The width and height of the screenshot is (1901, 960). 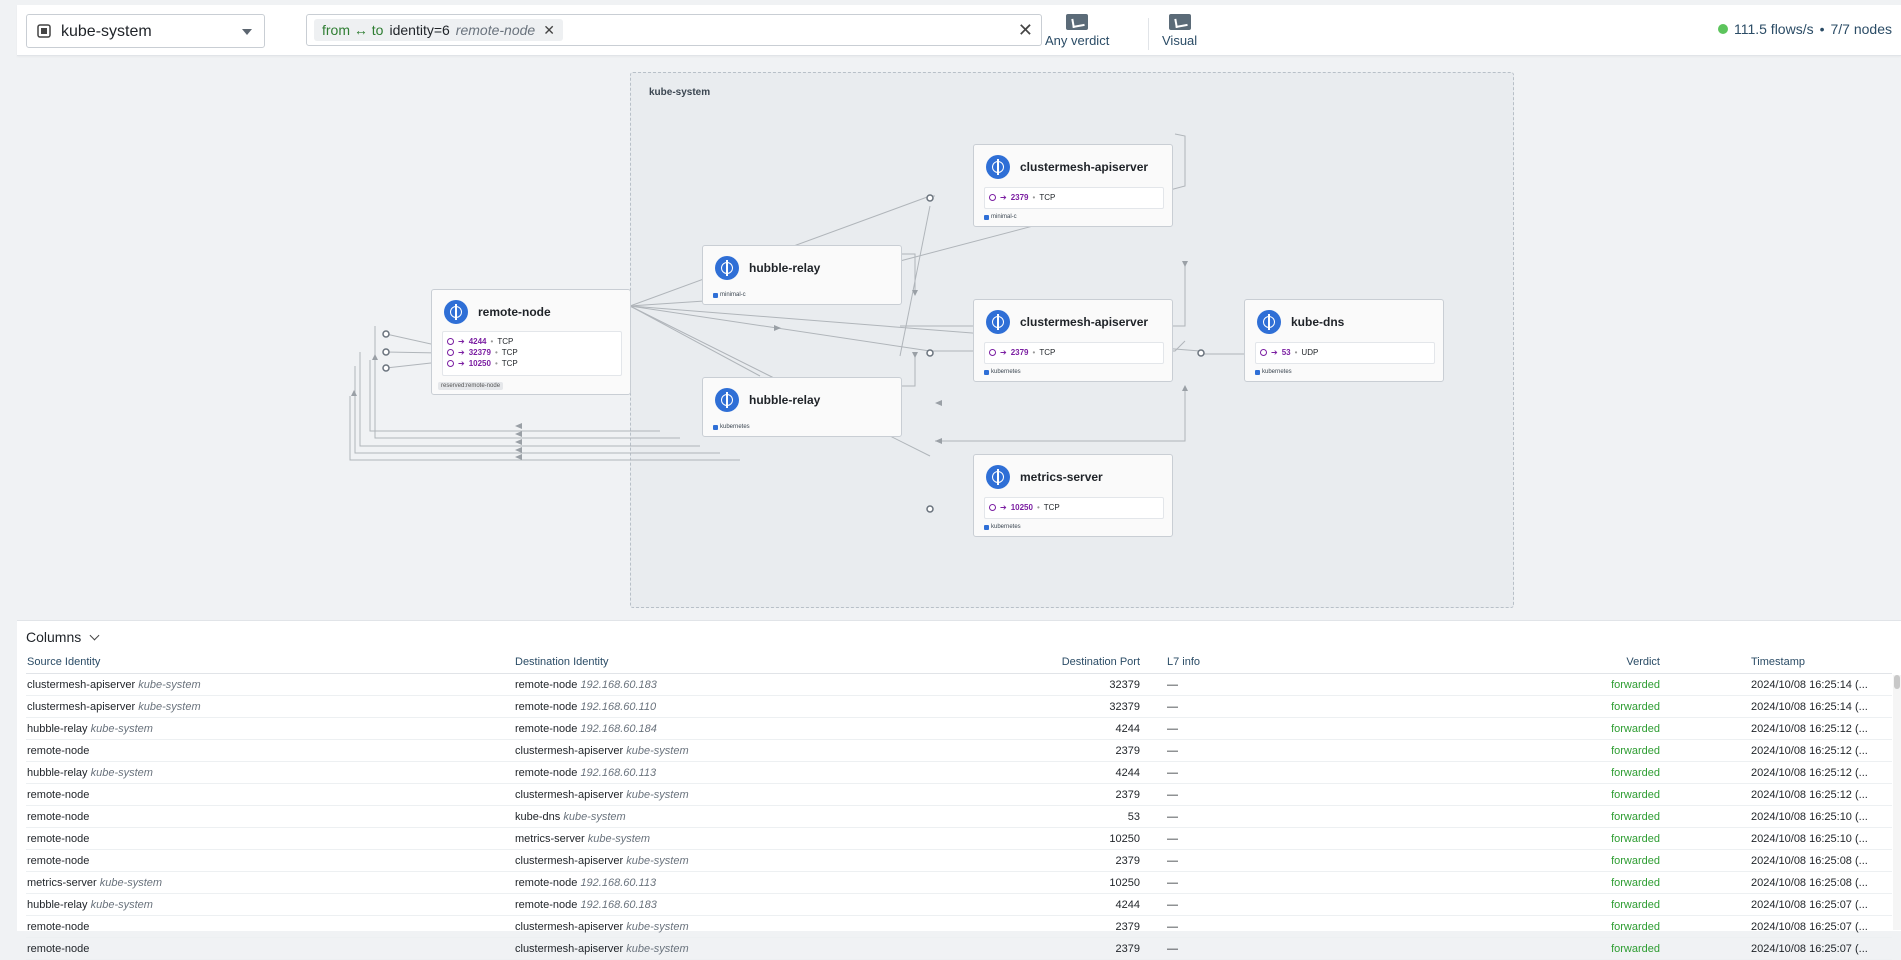 What do you see at coordinates (618, 684) in the screenshot?
I see `destination-namespace: 192.168.60.183` at bounding box center [618, 684].